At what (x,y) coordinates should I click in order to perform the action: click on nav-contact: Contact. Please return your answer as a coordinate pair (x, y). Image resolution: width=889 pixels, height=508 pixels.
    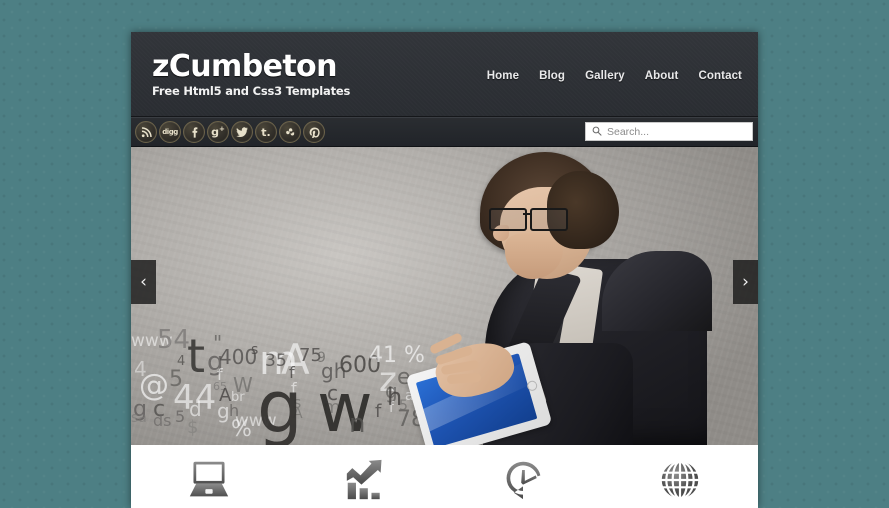
    Looking at the image, I should click on (720, 76).